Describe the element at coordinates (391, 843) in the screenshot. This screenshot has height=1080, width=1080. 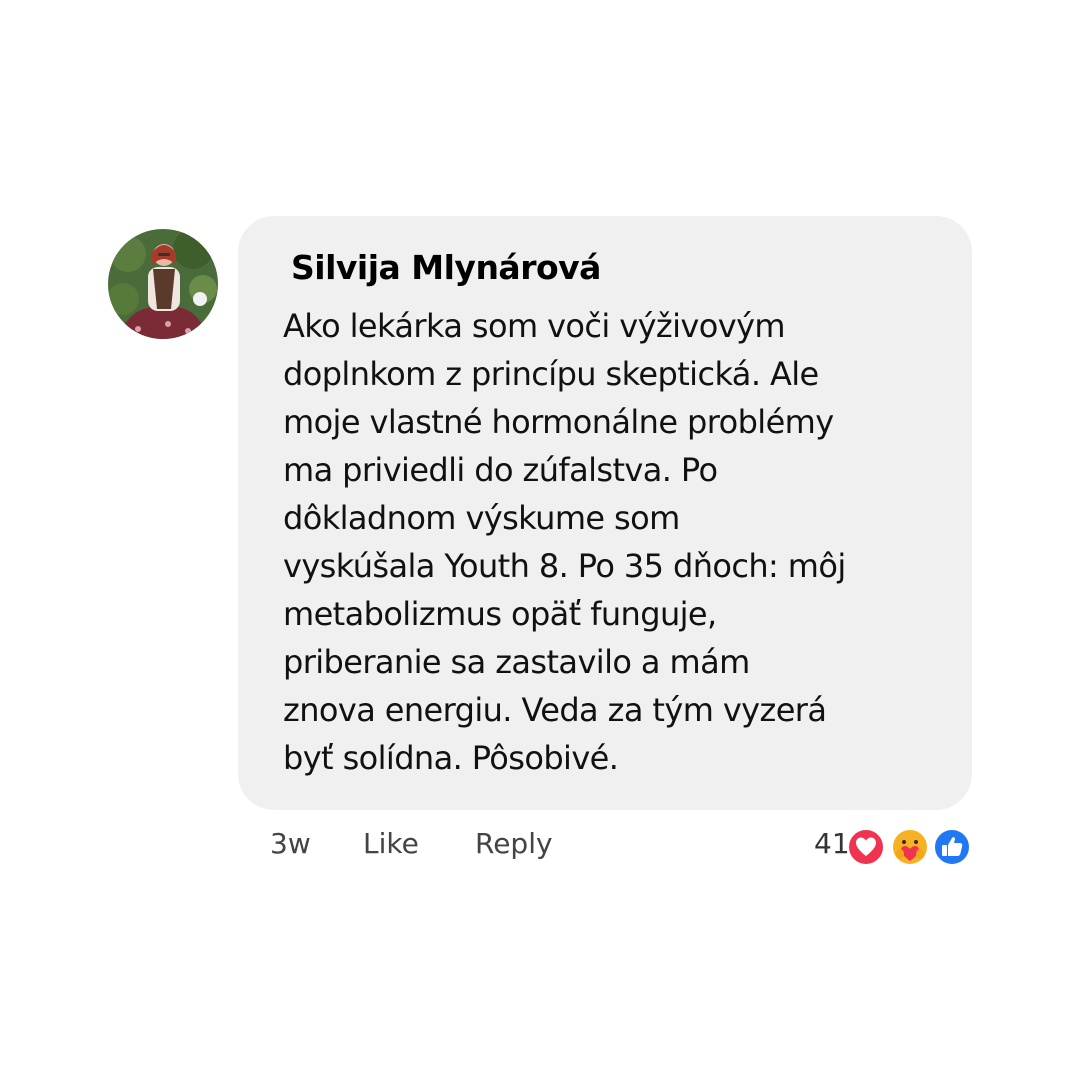
I see `like-button: Like` at that location.